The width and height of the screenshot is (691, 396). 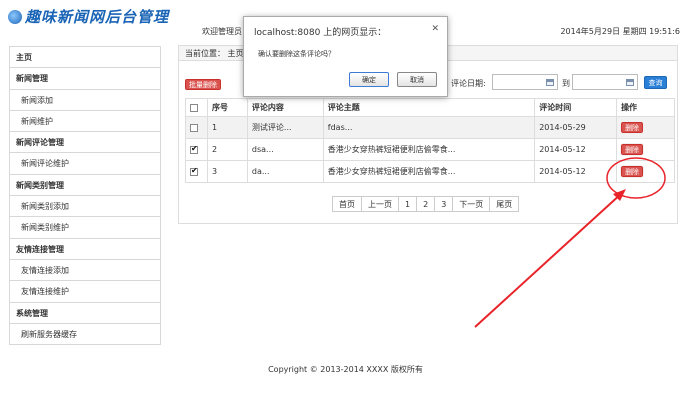 I want to click on sidebar-item: 新闻维护, so click(x=85, y=122).